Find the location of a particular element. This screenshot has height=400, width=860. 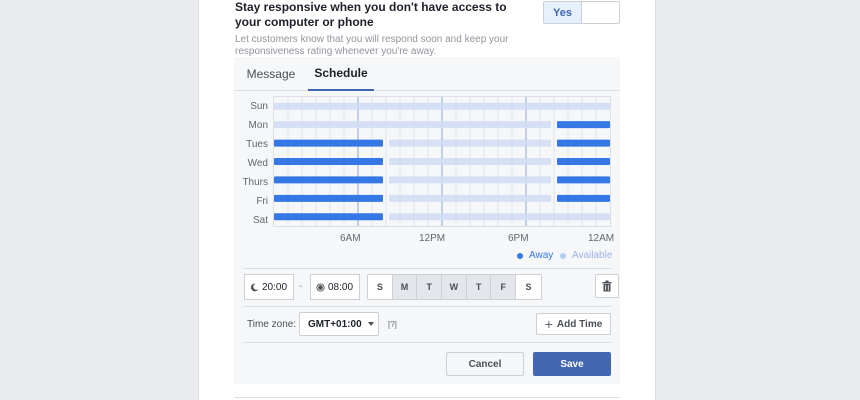

available-dot-icon is located at coordinates (563, 255).